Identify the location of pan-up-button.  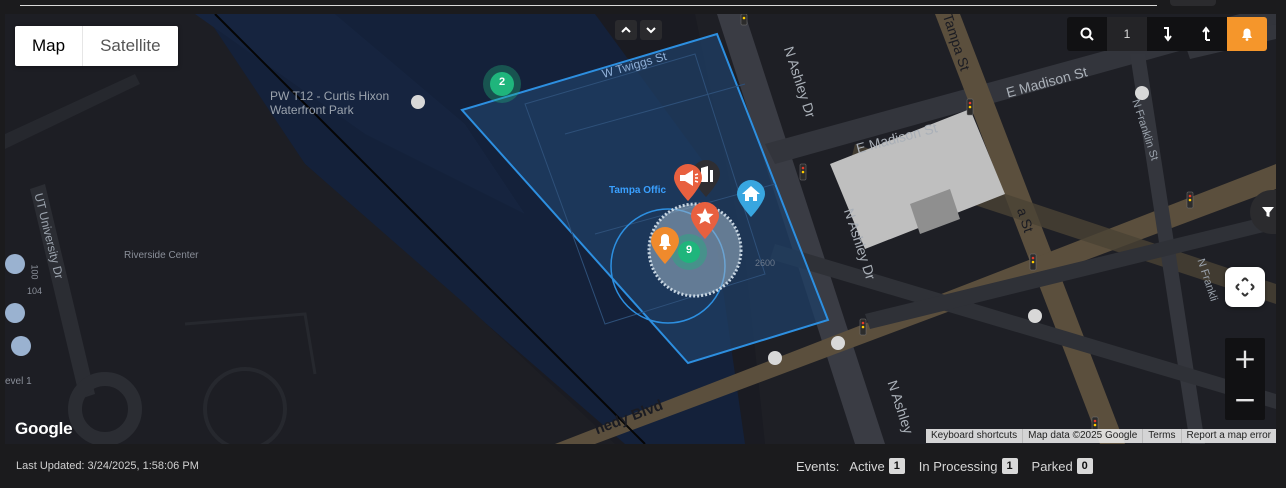
(626, 30).